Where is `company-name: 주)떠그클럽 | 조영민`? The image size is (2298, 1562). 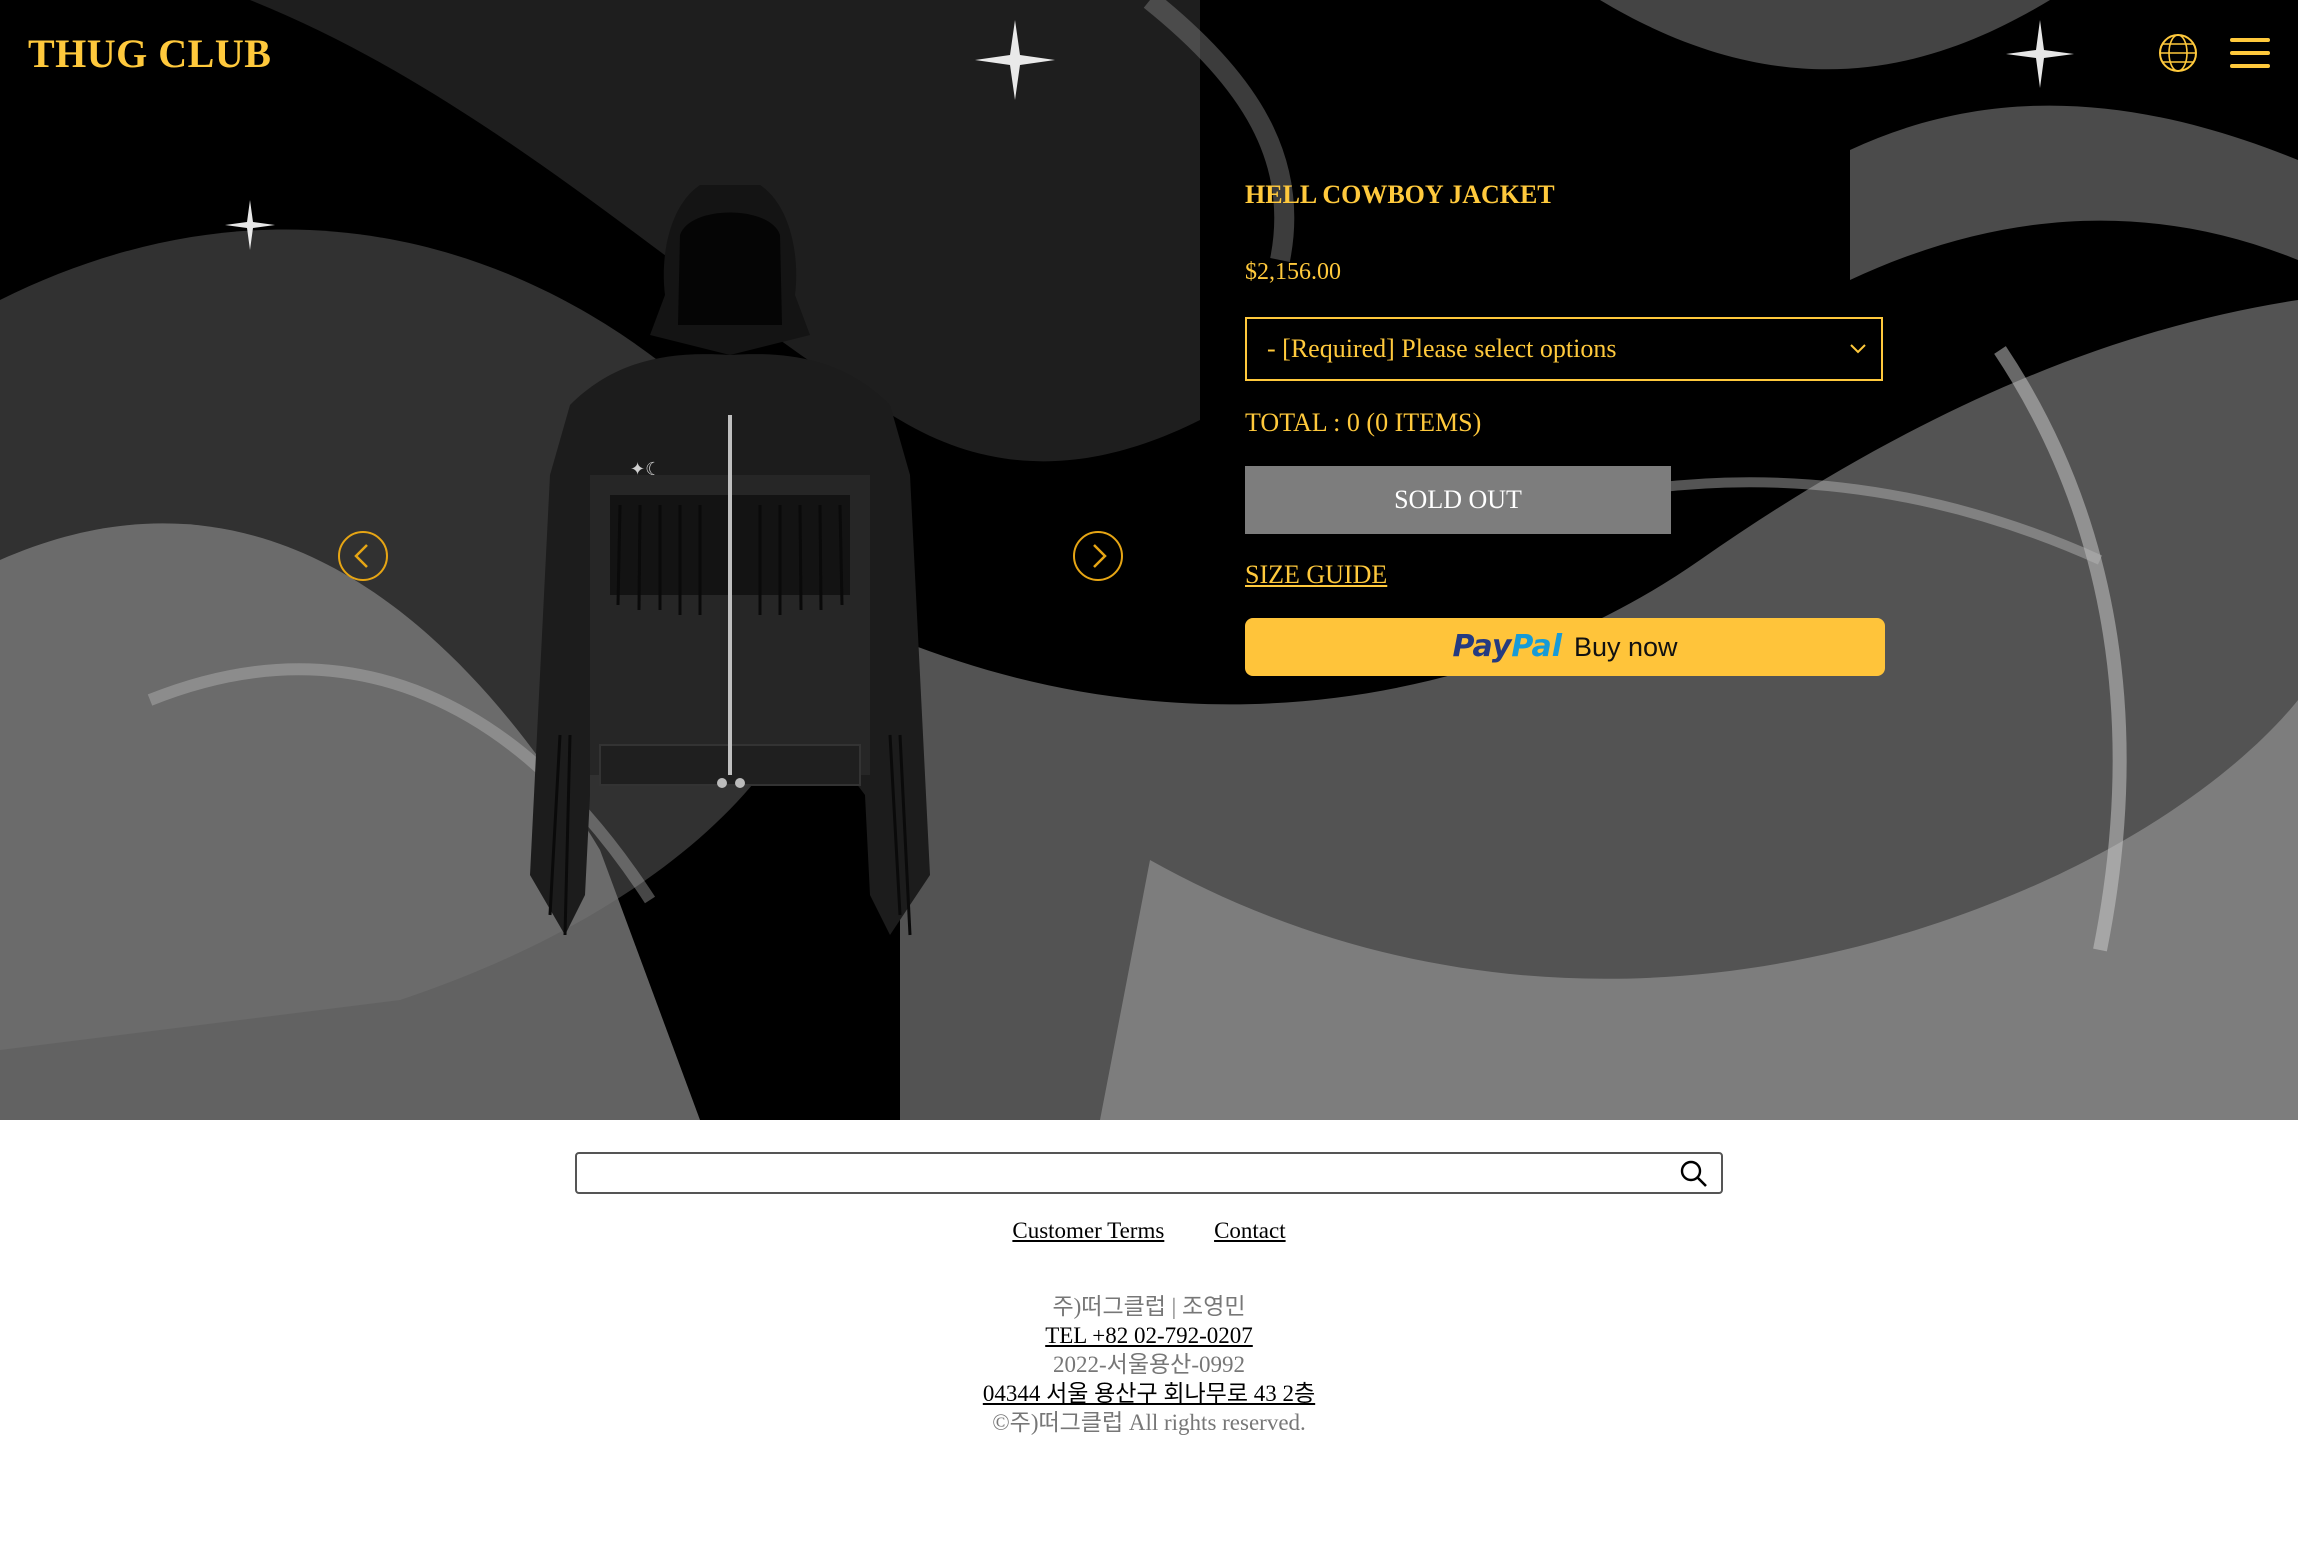
company-name: 주)떠그클럽 | 조영민 is located at coordinates (1149, 1306).